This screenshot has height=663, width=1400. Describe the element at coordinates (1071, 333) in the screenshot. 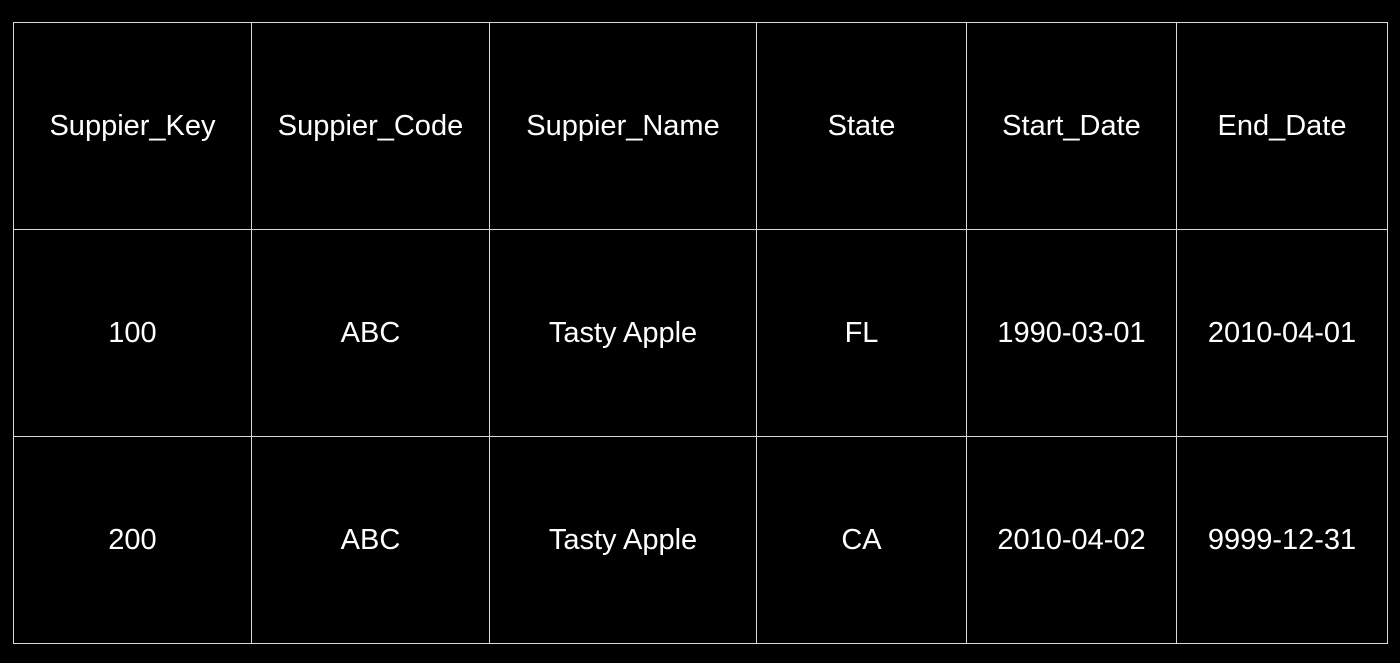

I see `cell-start-date: 1990-03-01` at that location.